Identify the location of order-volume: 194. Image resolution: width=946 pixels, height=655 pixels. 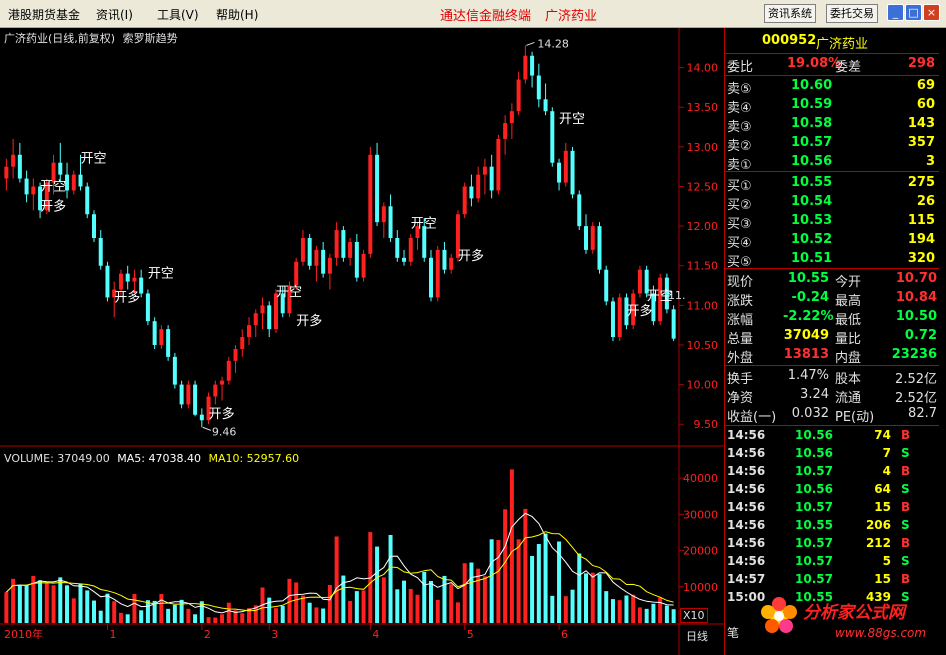
(921, 239).